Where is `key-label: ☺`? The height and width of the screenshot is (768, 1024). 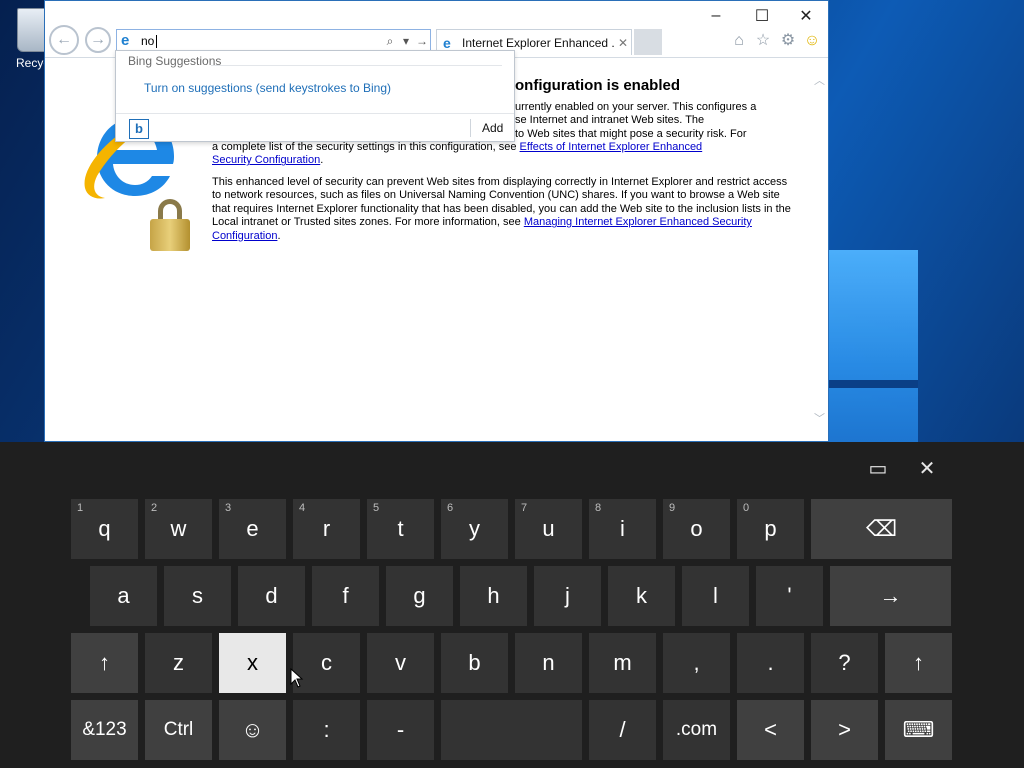 key-label: ☺ is located at coordinates (252, 729).